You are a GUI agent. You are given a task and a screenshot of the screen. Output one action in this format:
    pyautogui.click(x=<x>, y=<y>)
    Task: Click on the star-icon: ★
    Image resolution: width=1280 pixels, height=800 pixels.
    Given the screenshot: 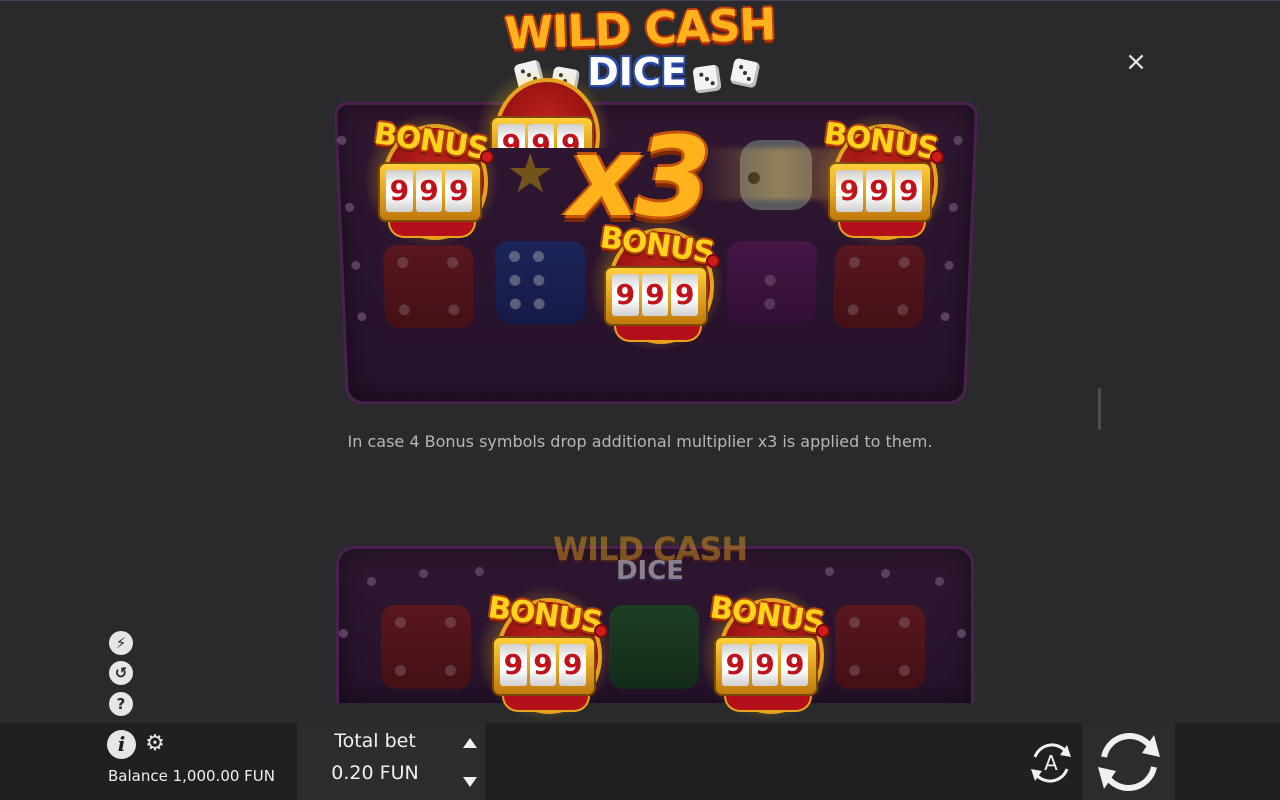 What is the action you would take?
    pyautogui.click(x=530, y=173)
    